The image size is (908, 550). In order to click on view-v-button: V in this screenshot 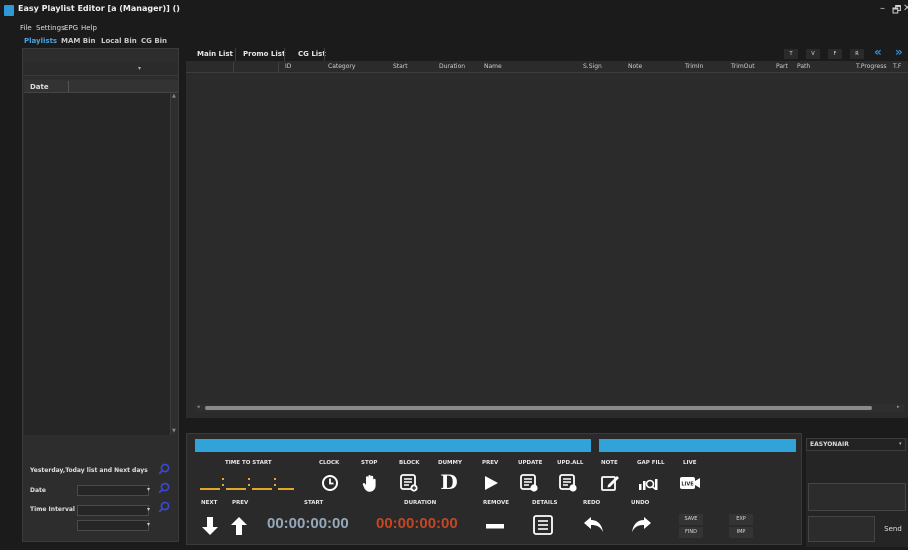, I will do `click(813, 54)`.